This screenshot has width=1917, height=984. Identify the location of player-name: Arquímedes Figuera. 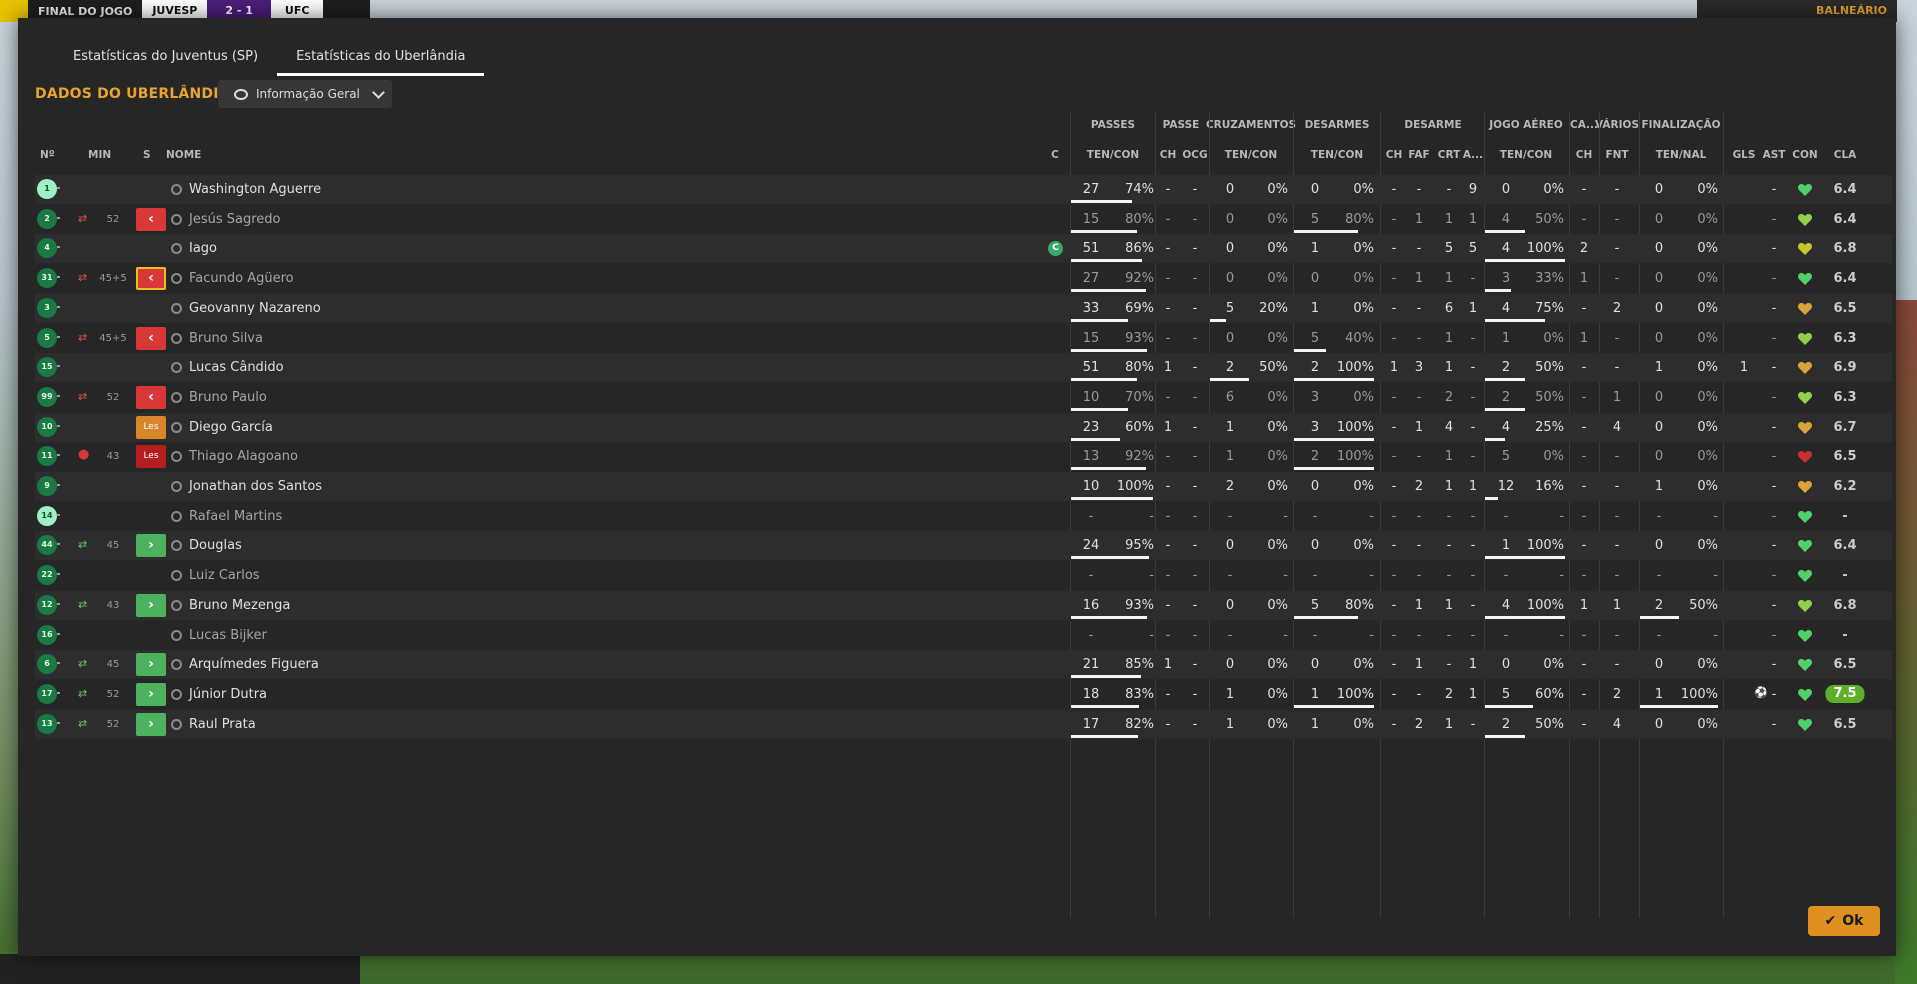
(254, 664).